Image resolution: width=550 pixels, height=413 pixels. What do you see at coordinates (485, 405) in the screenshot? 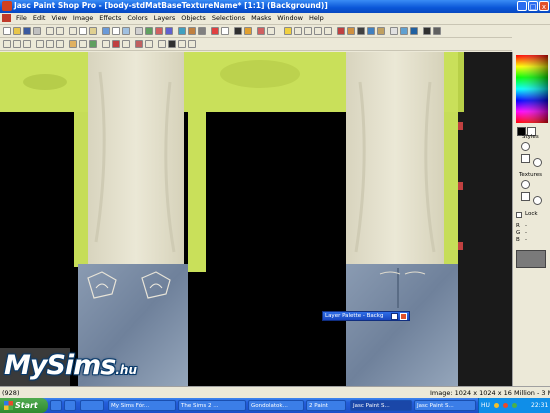
I see `language-indicator: HU` at bounding box center [485, 405].